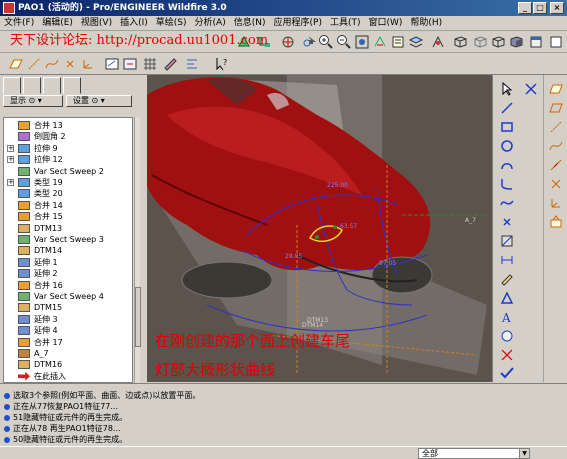  I want to click on datum-axis-tool-icon, so click(34, 64).